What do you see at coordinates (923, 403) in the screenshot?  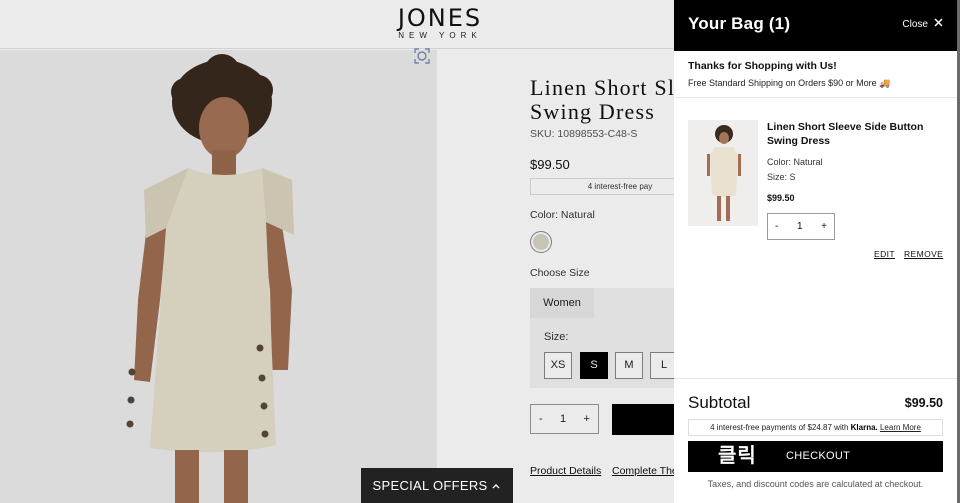 I see `subtotal-value: $99.50` at bounding box center [923, 403].